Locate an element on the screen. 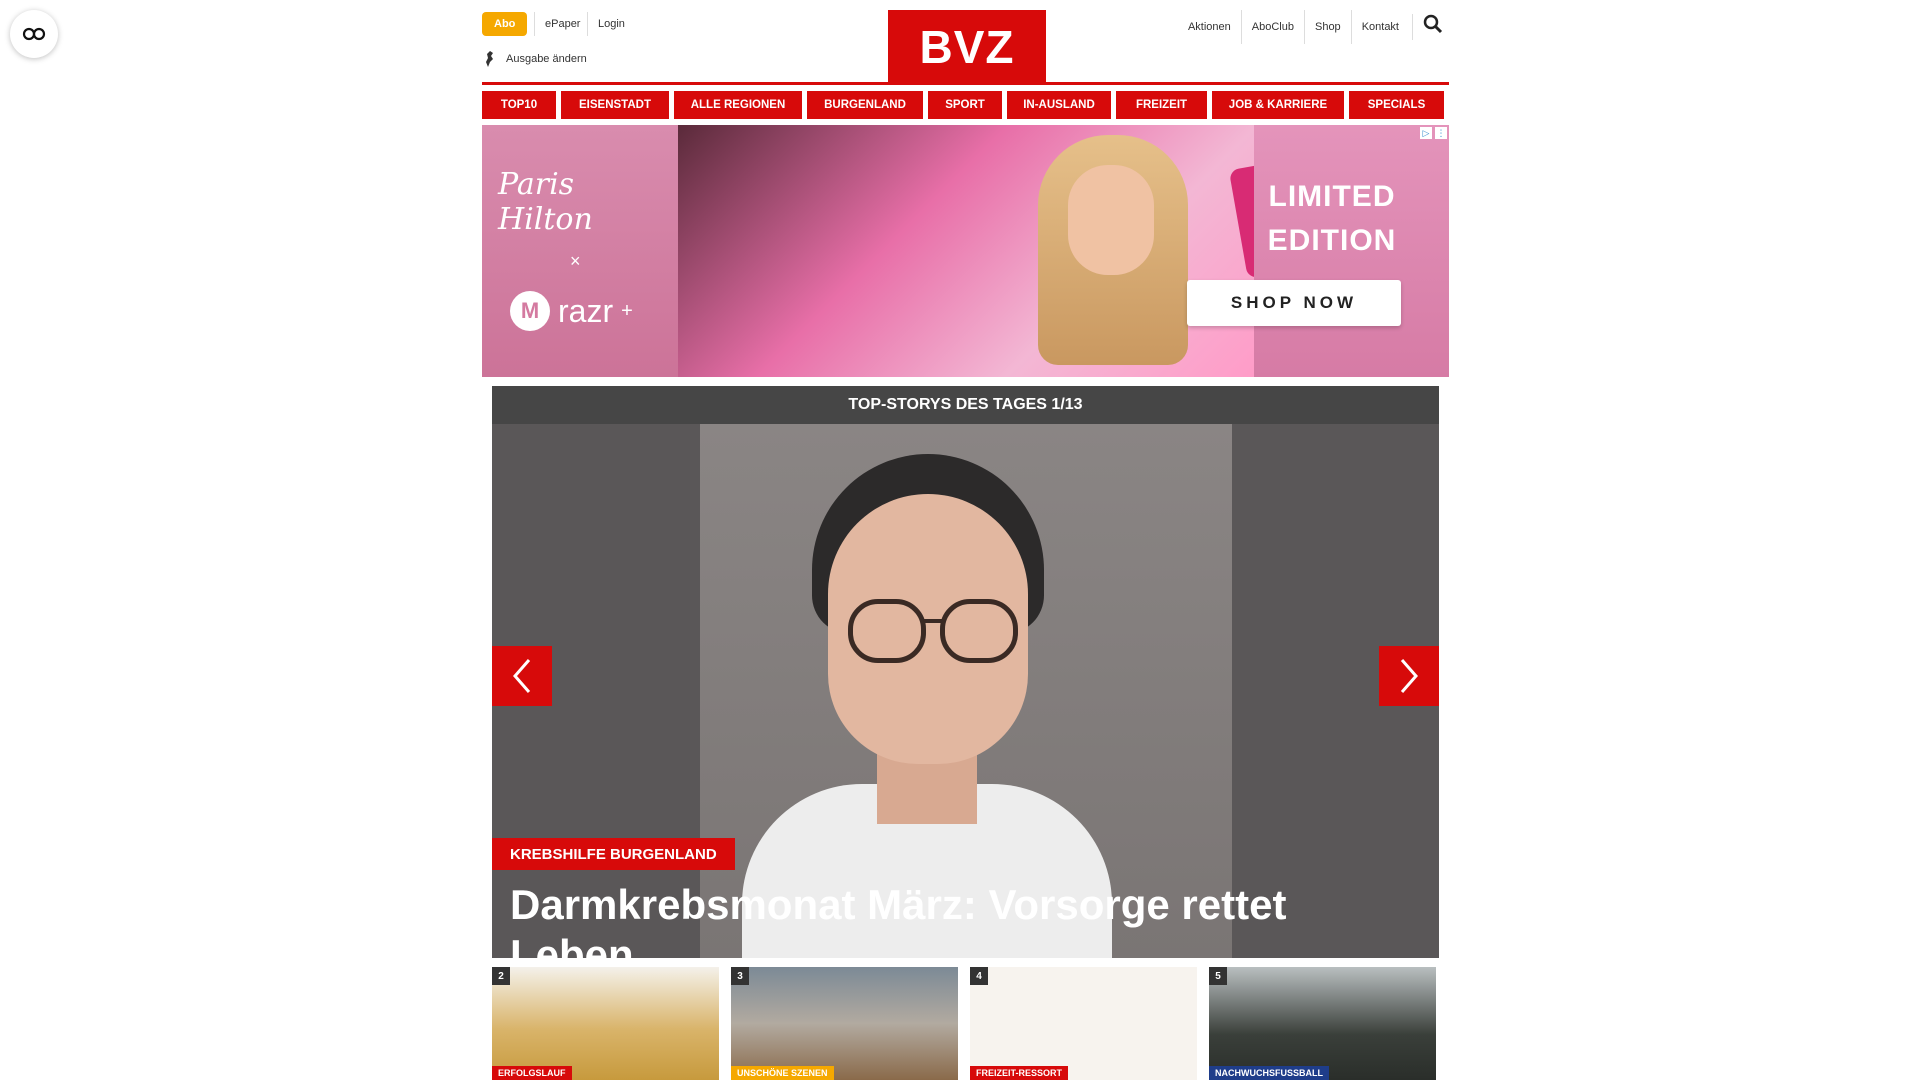 The image size is (1920, 1080). shop-now-button: SHOP NOW is located at coordinates (1294, 303).